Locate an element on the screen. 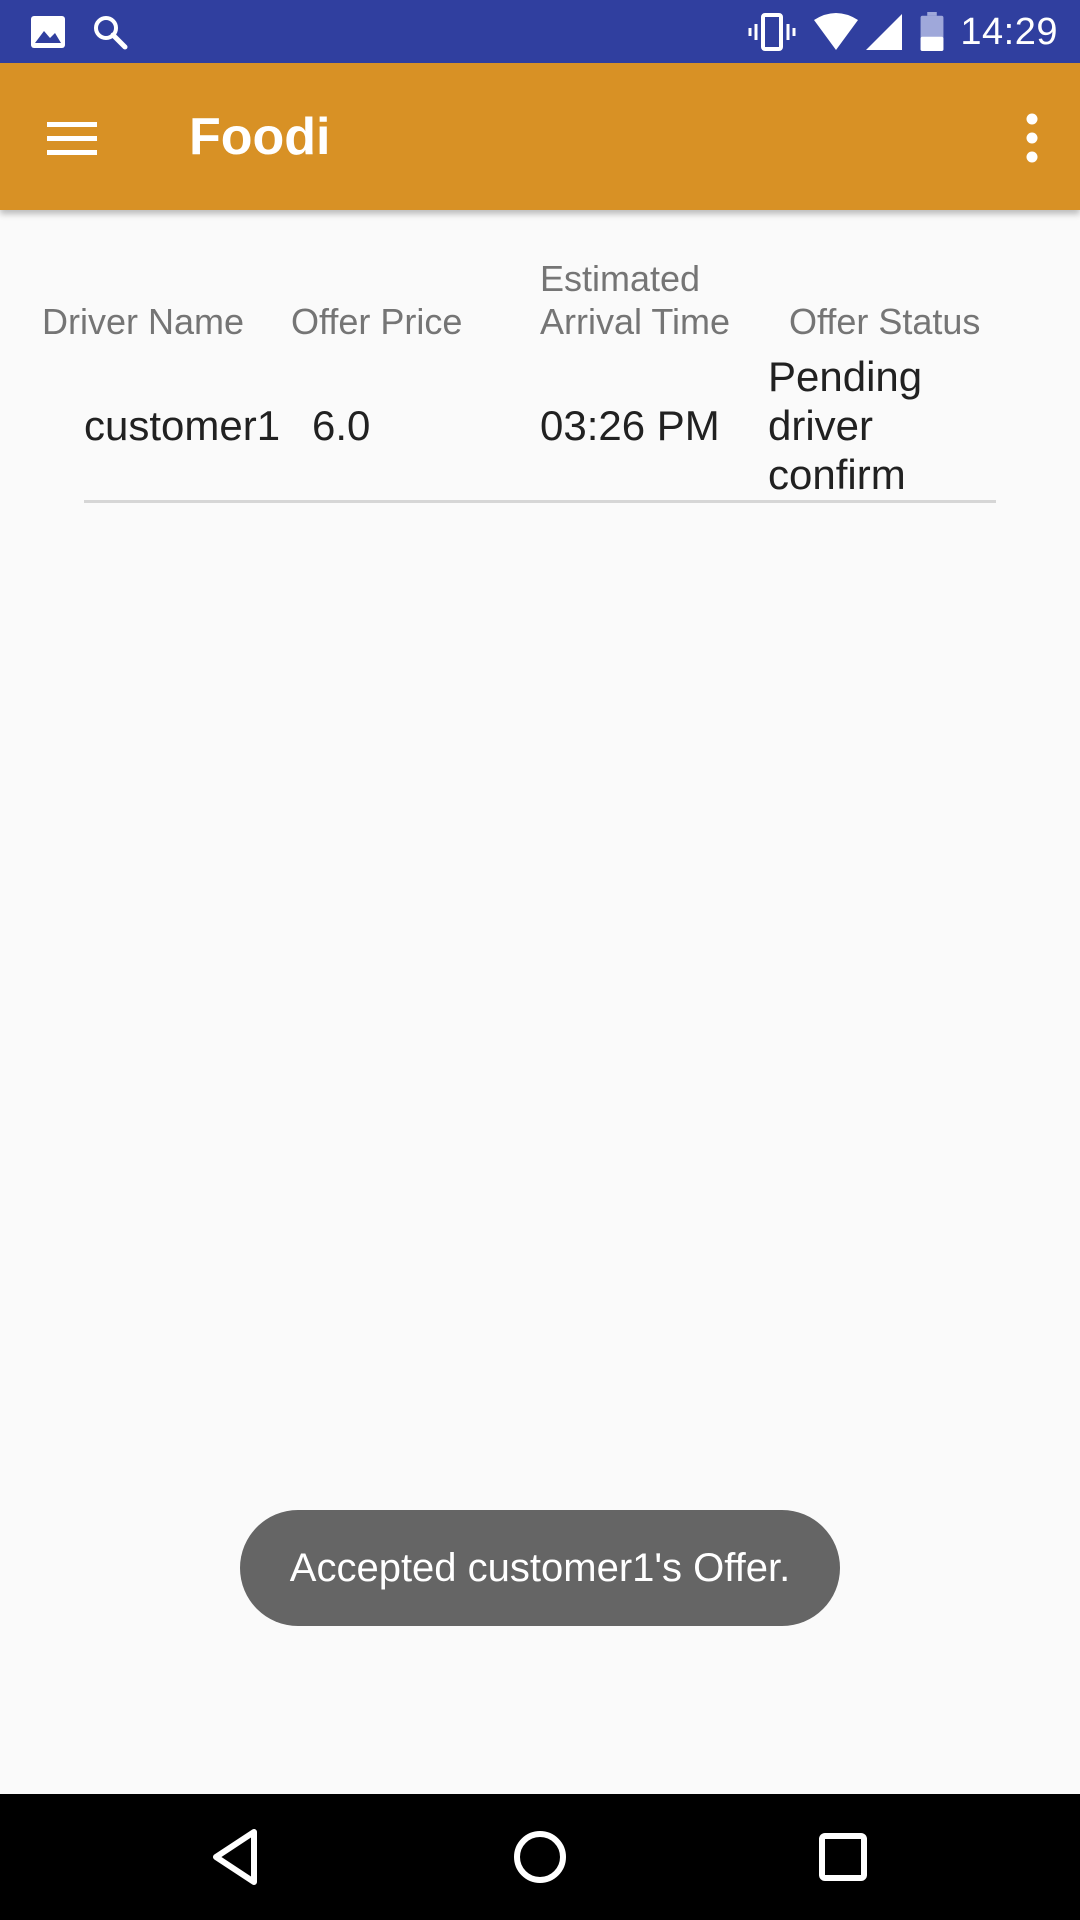 This screenshot has width=1080, height=1920. toolbar: Foodi is located at coordinates (540, 136).